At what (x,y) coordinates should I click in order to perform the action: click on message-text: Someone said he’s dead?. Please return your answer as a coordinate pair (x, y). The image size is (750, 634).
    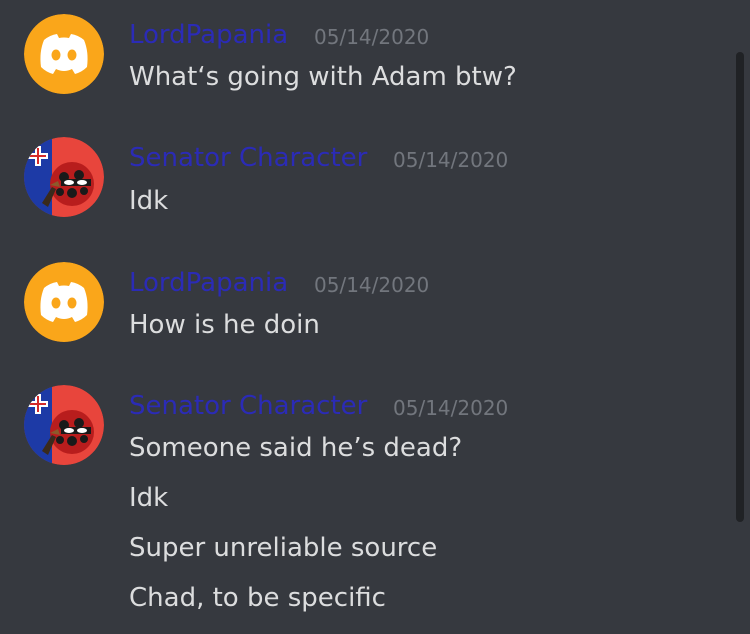
    Looking at the image, I should click on (296, 448).